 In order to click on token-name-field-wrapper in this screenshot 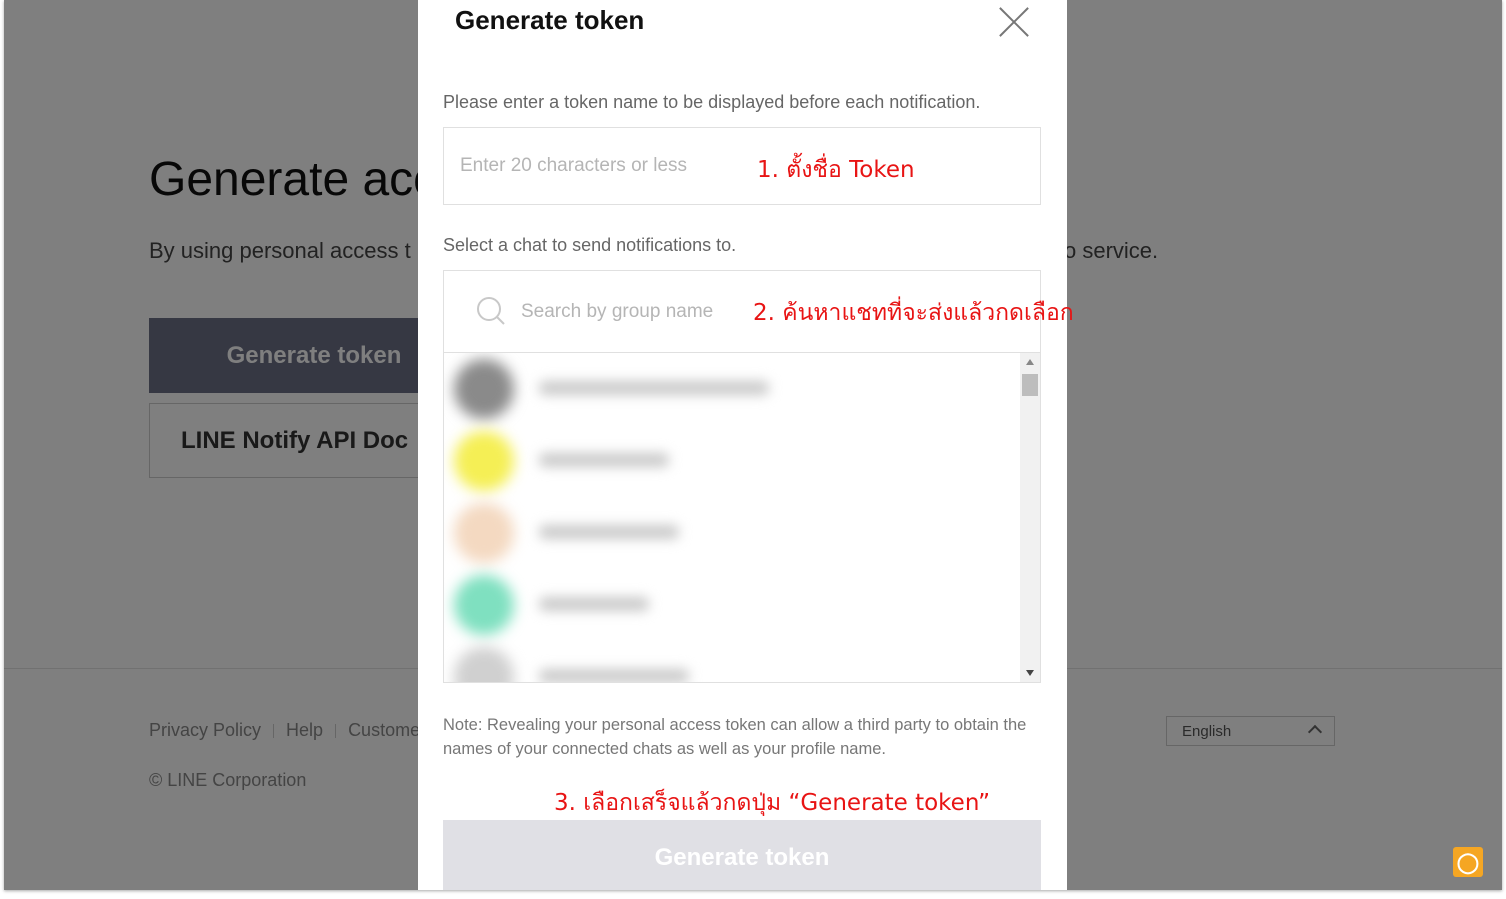, I will do `click(742, 166)`.